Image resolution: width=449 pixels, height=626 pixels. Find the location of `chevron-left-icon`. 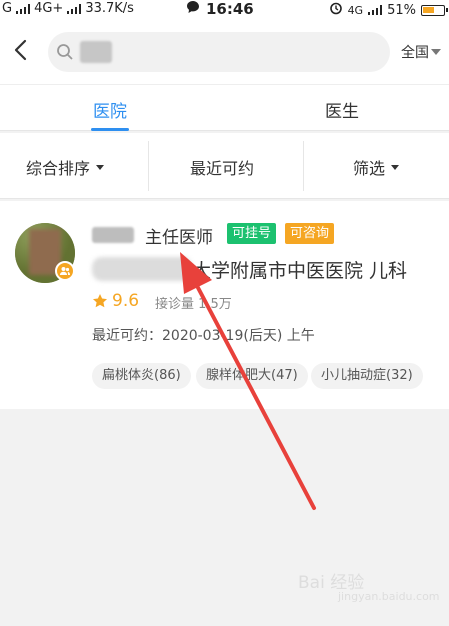

chevron-left-icon is located at coordinates (20, 50).